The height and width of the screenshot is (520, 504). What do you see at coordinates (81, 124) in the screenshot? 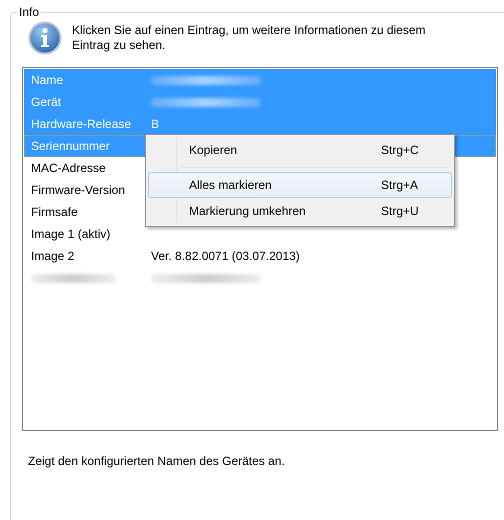
I see `property-name: Hardware-Release` at bounding box center [81, 124].